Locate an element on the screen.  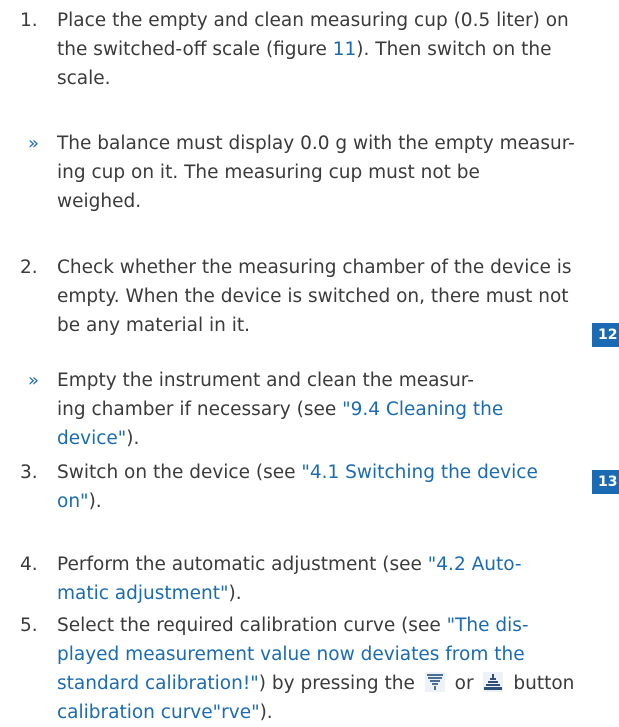
page-marker-13: 13 is located at coordinates (605, 482).